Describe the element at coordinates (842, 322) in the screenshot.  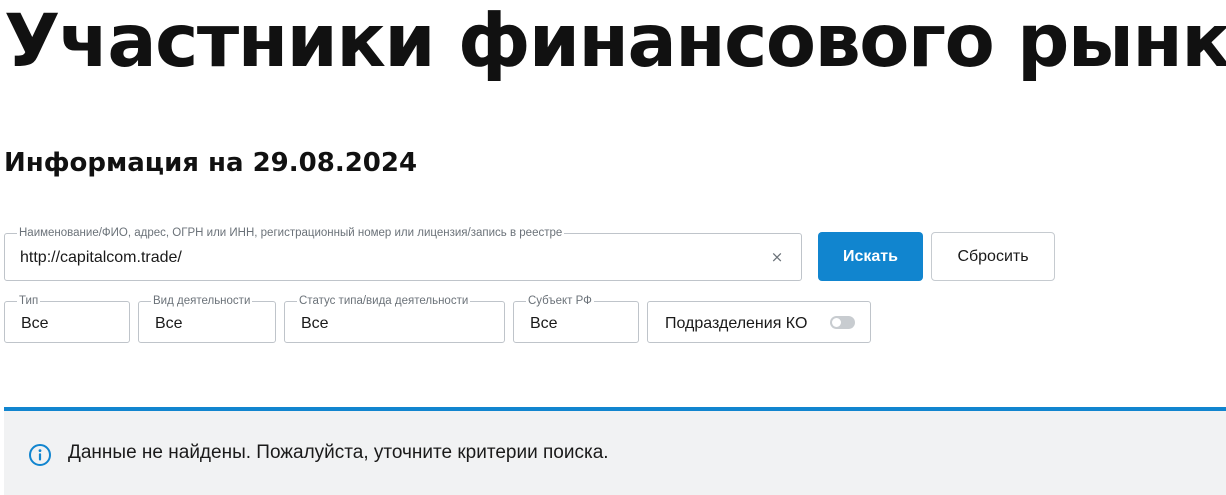
I see `ko-divisions-toggle-switch` at that location.